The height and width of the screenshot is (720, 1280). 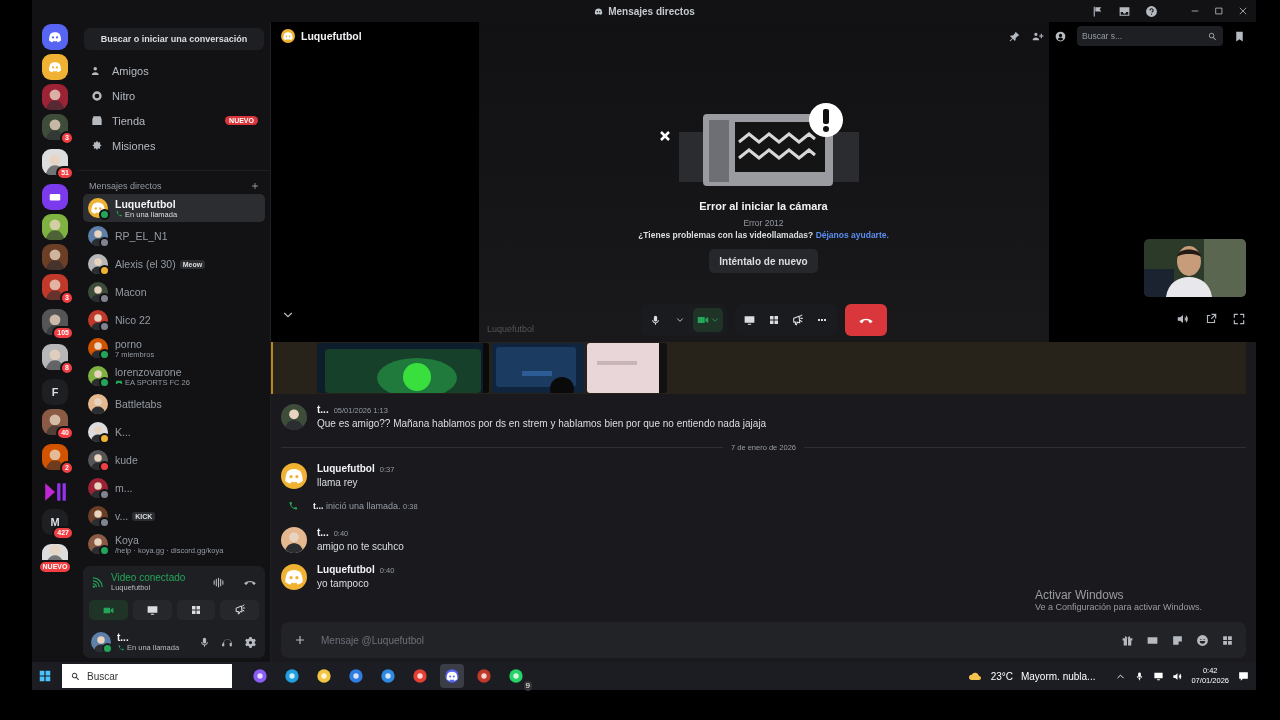 I want to click on help-icon, so click(x=1151, y=11).